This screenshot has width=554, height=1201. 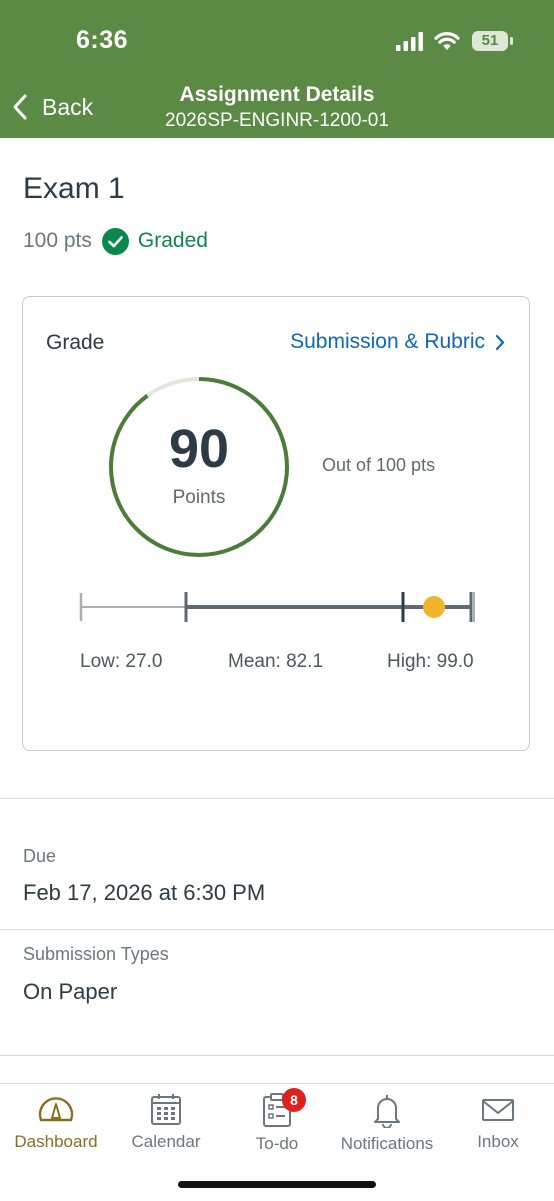 I want to click on home-indicator, so click(x=277, y=1184).